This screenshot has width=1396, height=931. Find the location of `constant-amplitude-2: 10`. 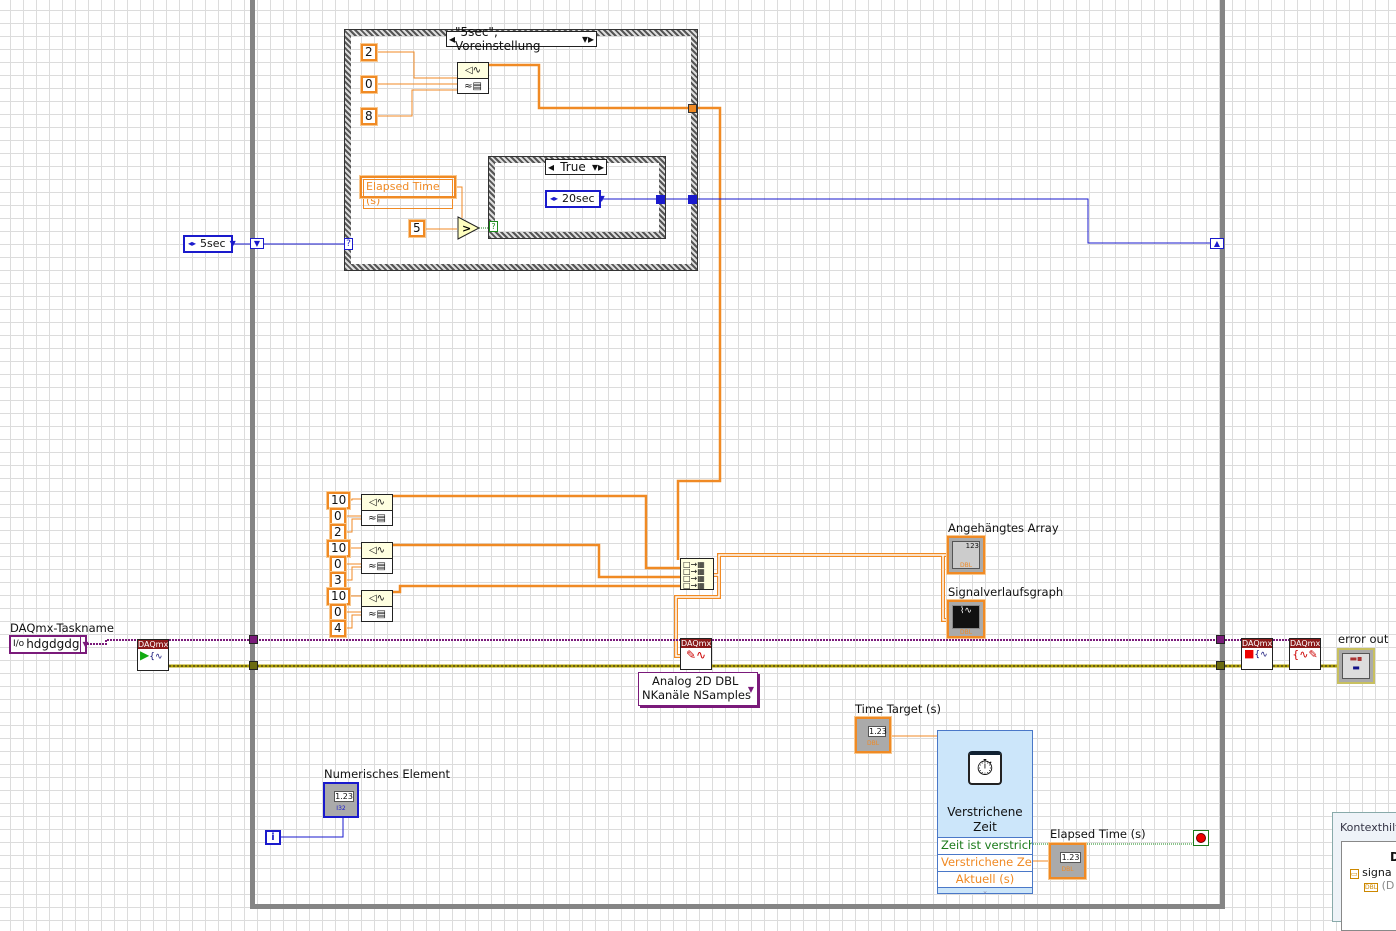

constant-amplitude-2: 10 is located at coordinates (338, 548).